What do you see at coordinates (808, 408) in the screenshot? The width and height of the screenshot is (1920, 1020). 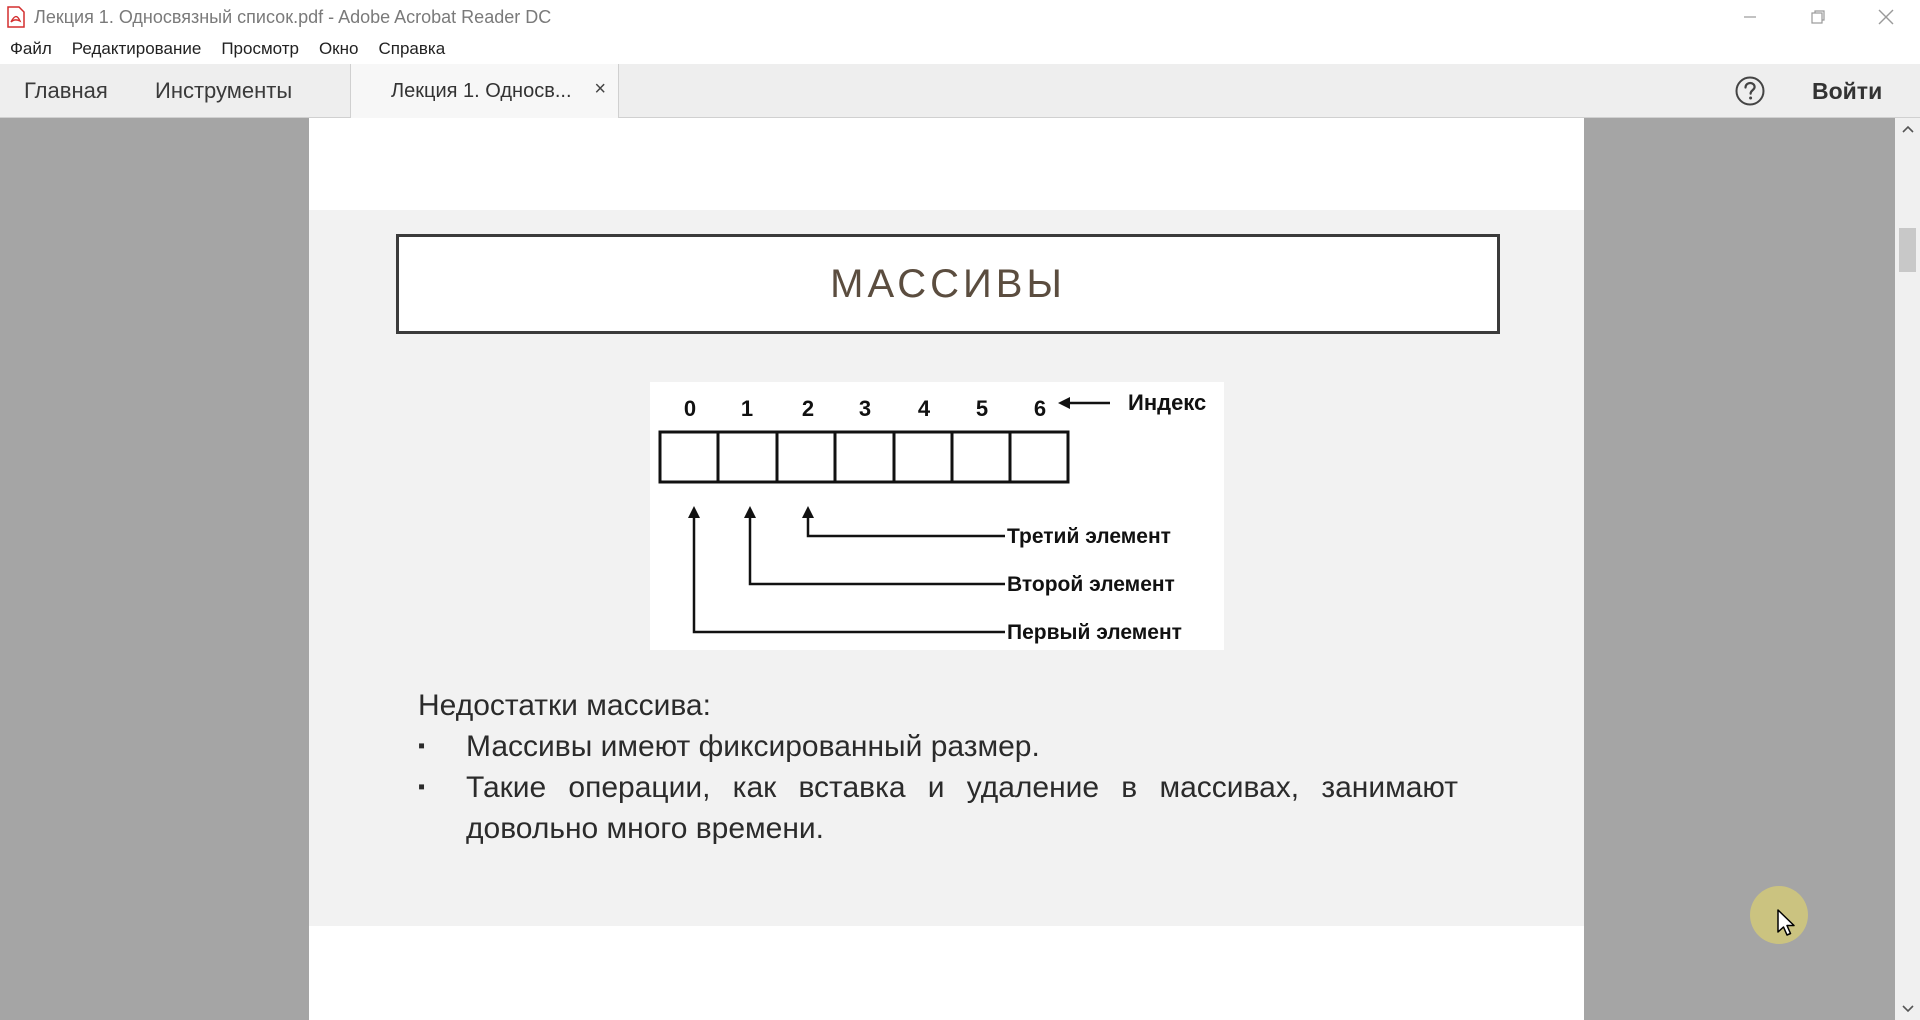 I see `index-label-2: 2` at bounding box center [808, 408].